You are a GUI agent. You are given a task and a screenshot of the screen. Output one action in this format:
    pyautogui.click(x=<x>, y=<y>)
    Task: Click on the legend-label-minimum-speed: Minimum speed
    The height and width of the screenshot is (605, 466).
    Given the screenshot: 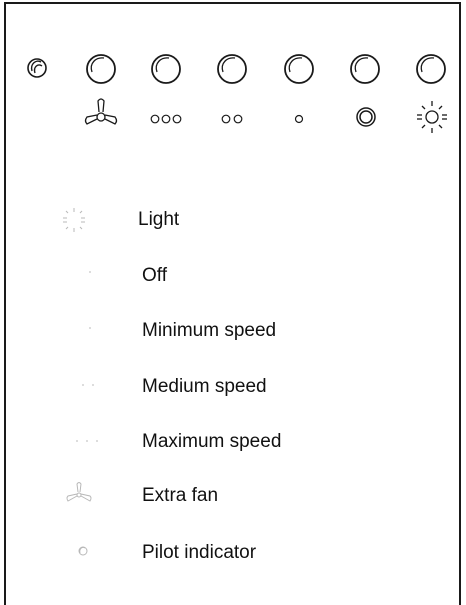 What is the action you would take?
    pyautogui.click(x=209, y=330)
    